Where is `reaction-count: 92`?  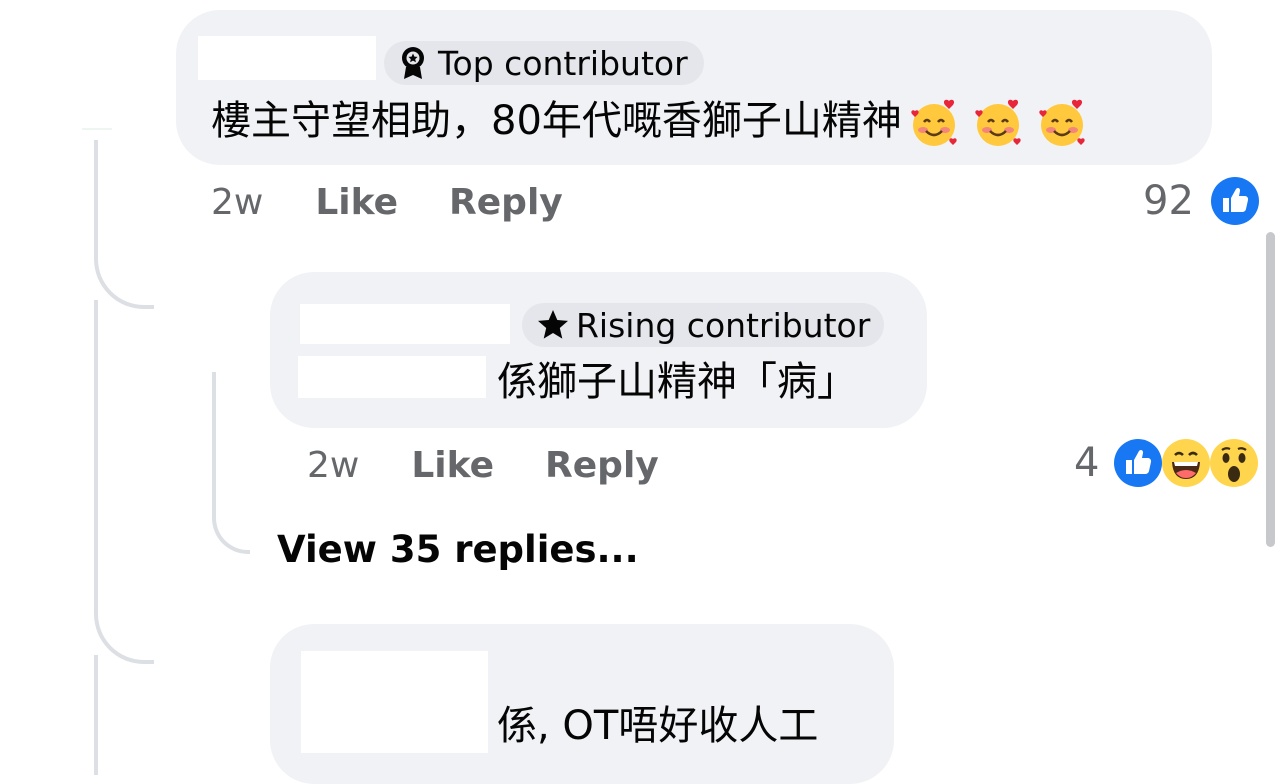
reaction-count: 92 is located at coordinates (1168, 201).